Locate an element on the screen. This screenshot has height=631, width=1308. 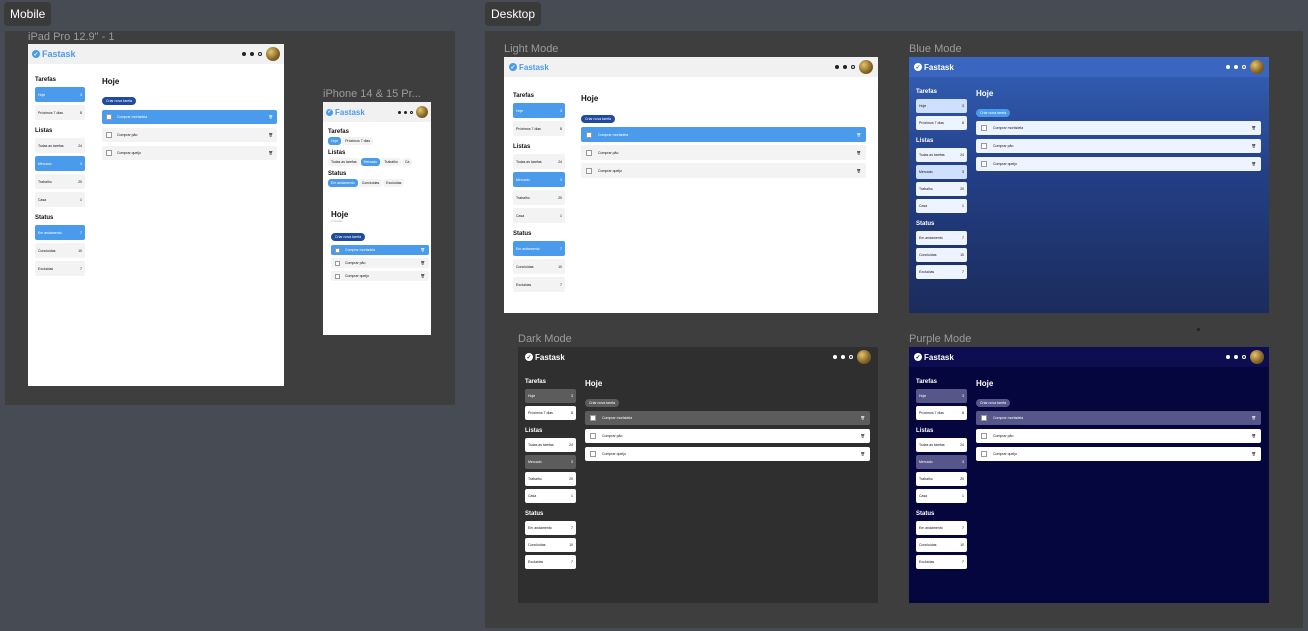
chip-proximos: Próximos 7 dias is located at coordinates (358, 141).